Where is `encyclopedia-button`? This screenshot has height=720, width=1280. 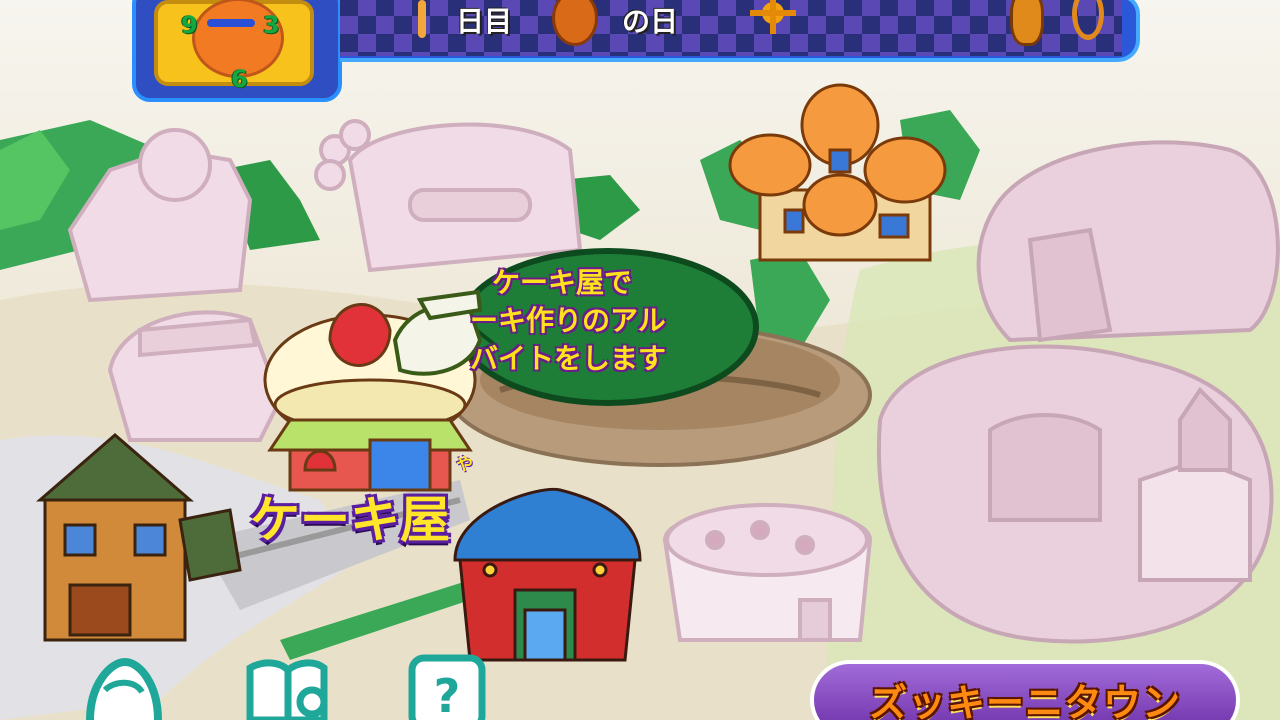 encyclopedia-button is located at coordinates (287, 685).